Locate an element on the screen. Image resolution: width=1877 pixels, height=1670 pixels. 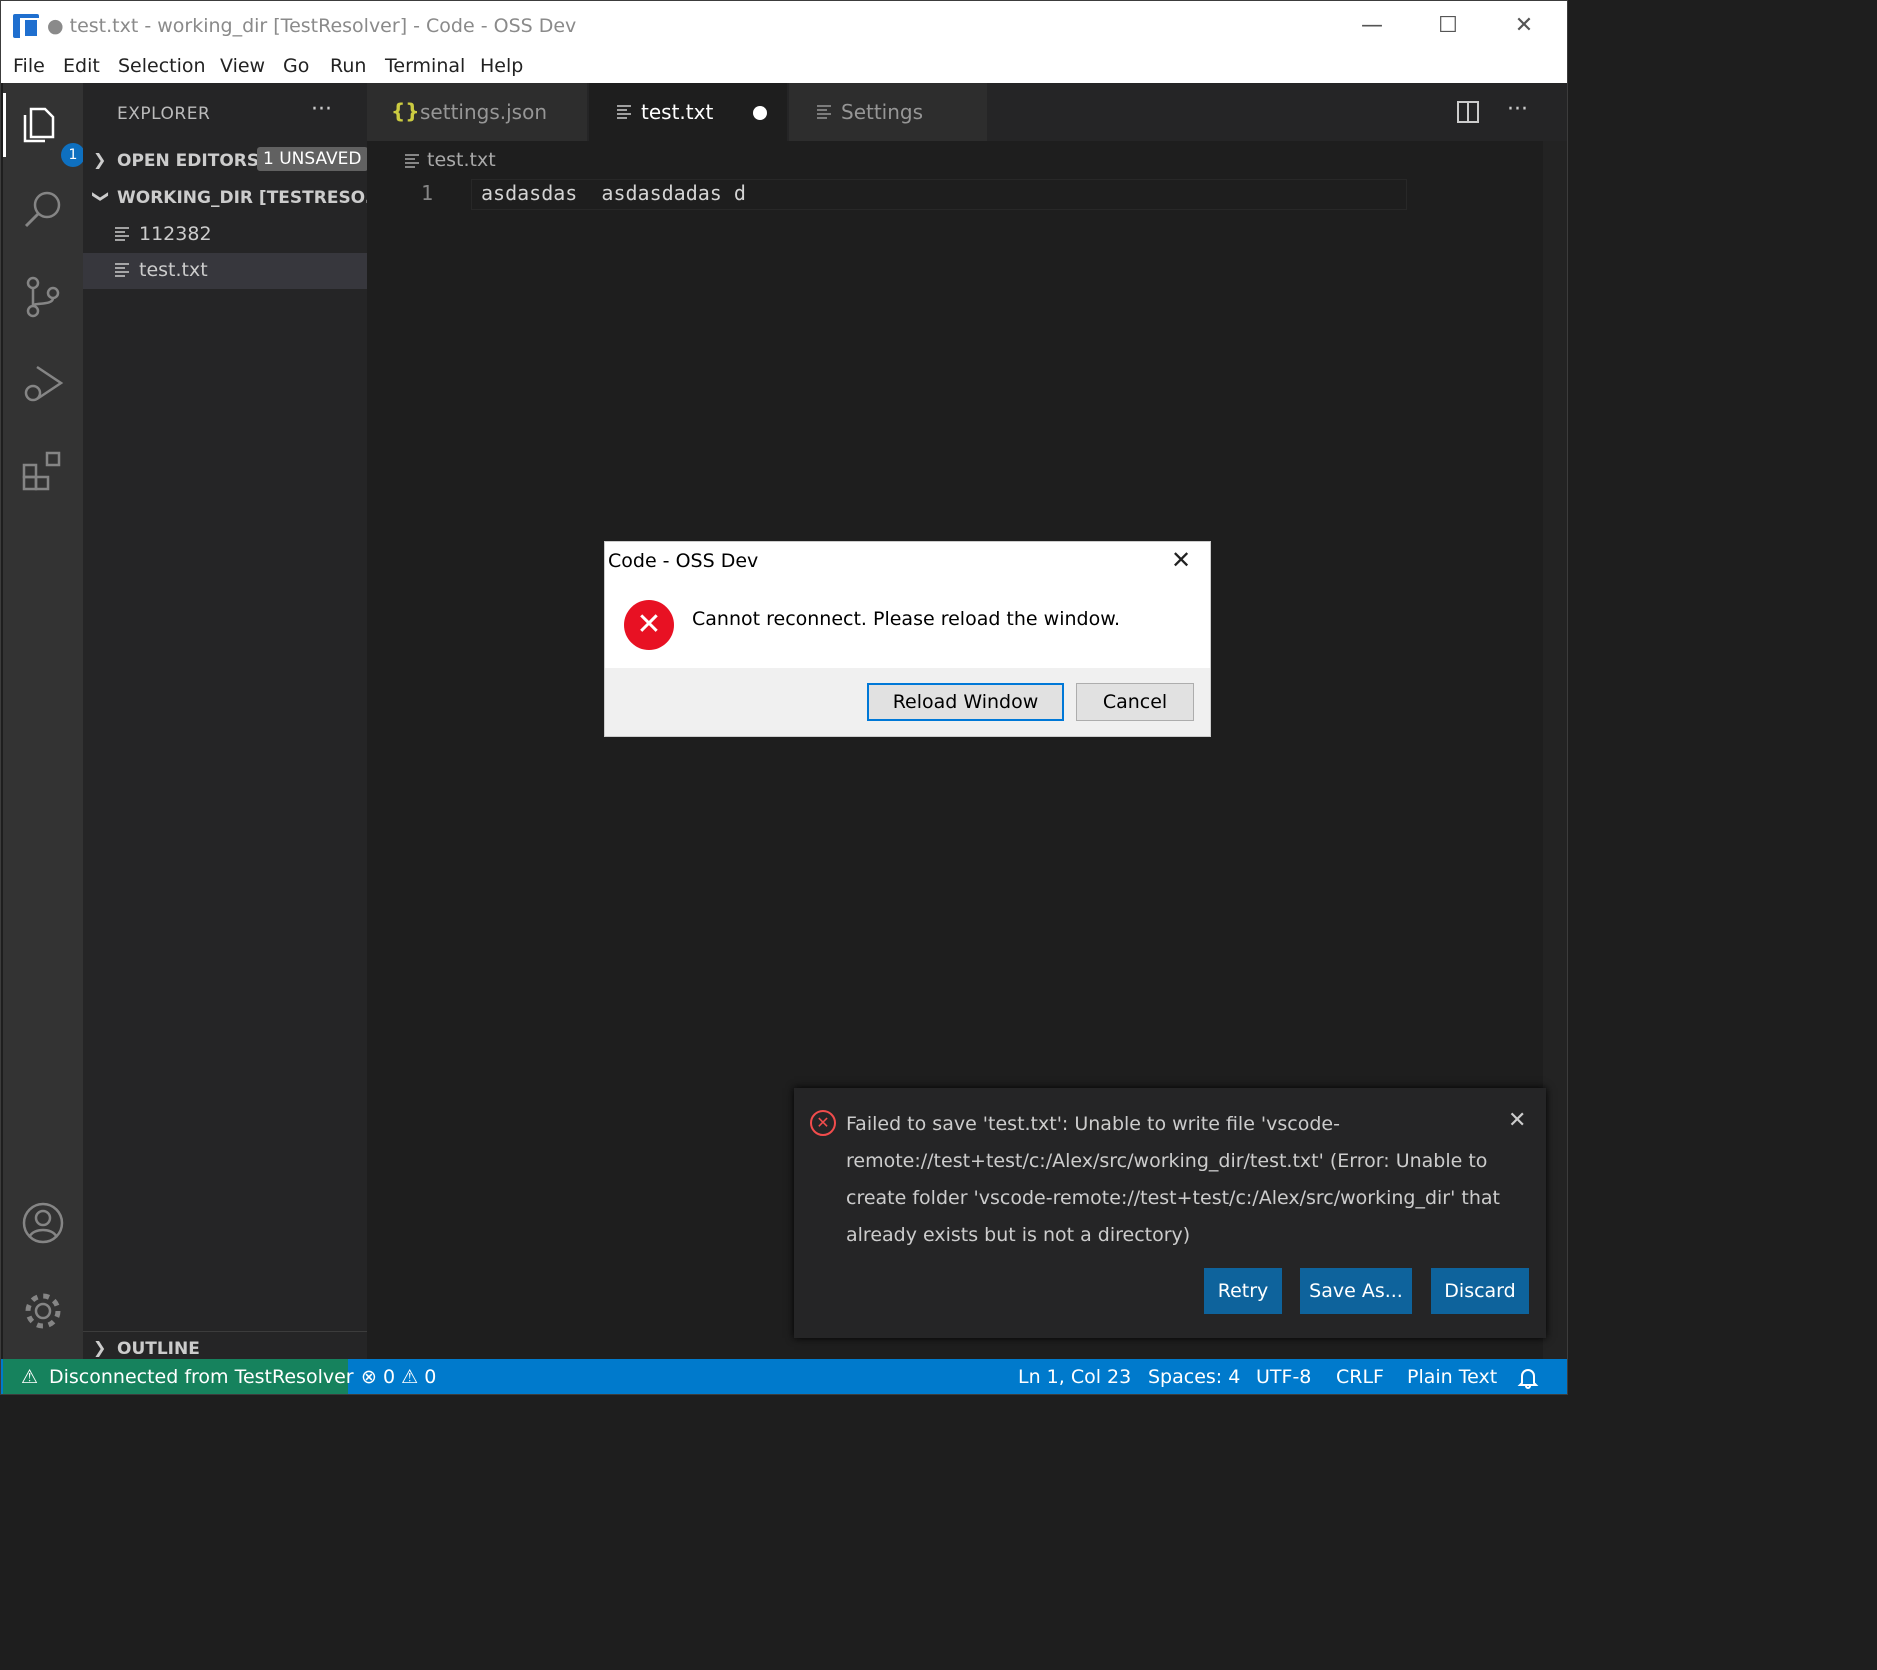
error-count: 0 is located at coordinates (389, 1377).